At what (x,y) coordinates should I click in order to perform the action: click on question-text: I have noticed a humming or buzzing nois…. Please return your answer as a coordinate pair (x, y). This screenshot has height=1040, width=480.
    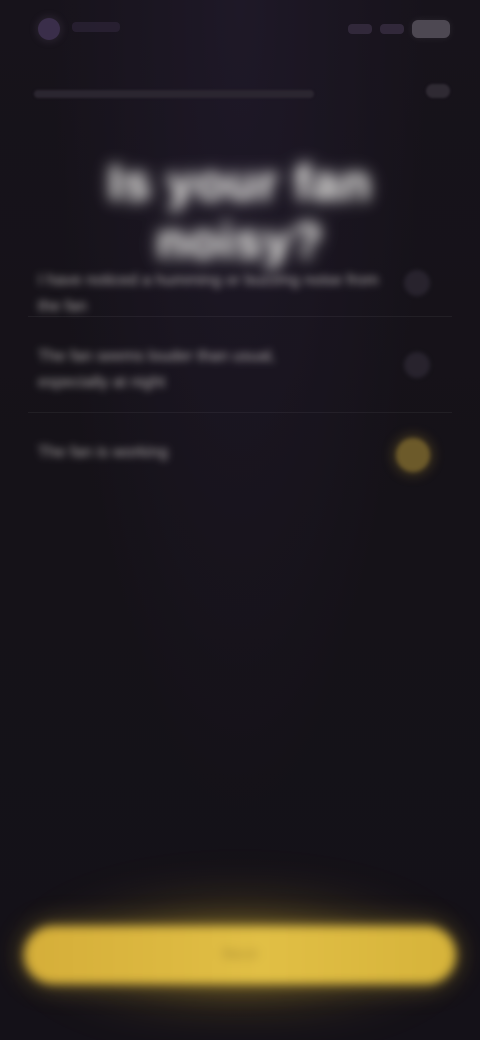
    Looking at the image, I should click on (211, 293).